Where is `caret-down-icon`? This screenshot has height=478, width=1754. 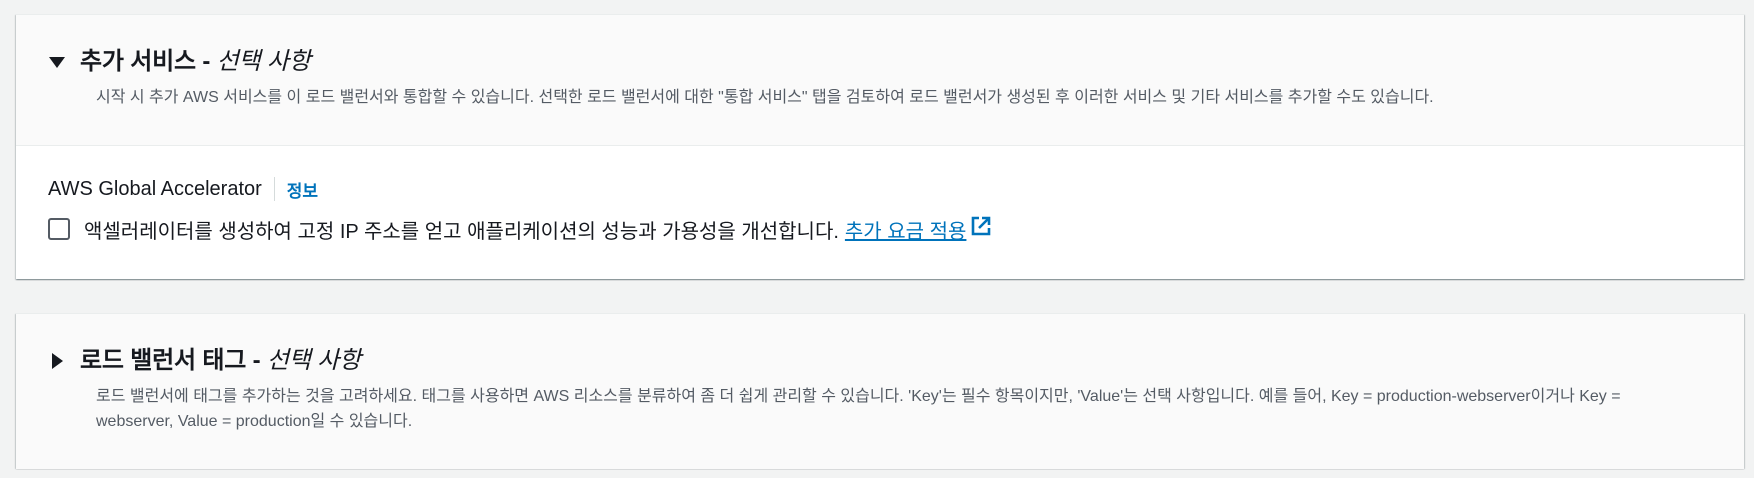
caret-down-icon is located at coordinates (57, 62).